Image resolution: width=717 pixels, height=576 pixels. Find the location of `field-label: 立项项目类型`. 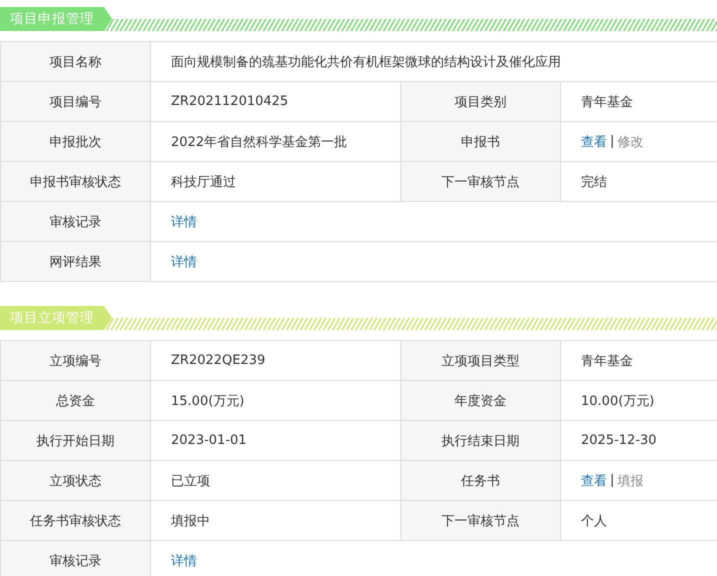

field-label: 立项项目类型 is located at coordinates (481, 361).